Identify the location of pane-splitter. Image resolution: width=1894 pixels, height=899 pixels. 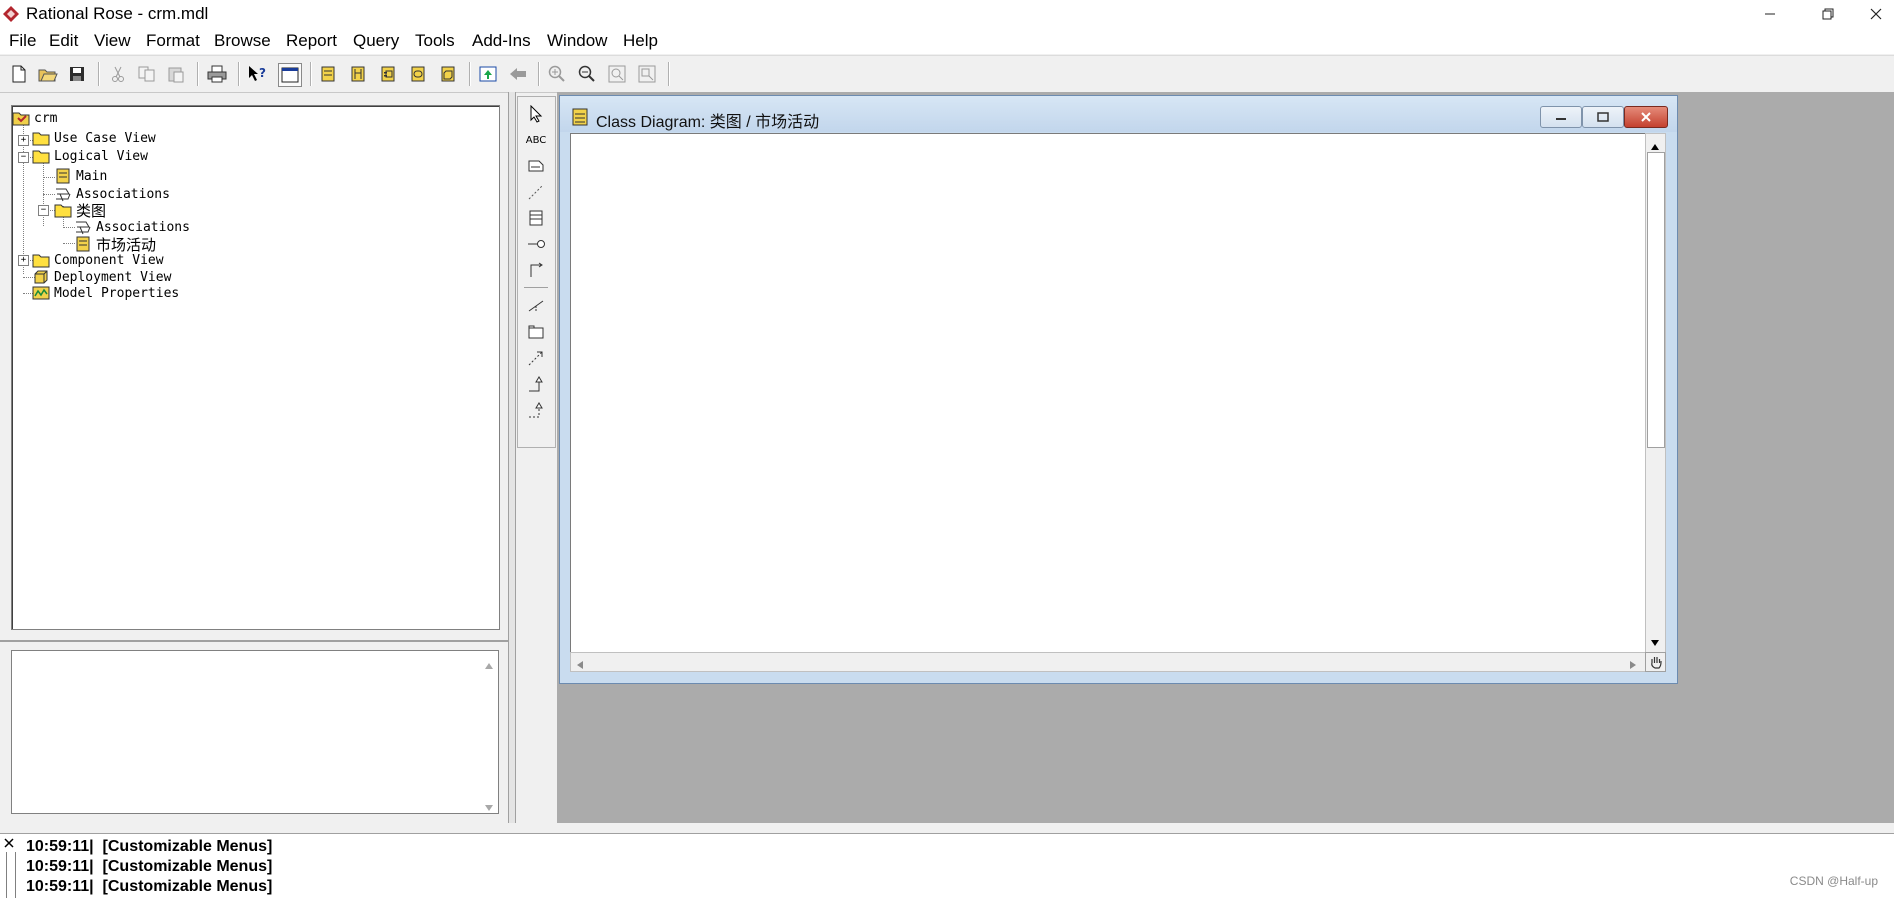
(254, 641).